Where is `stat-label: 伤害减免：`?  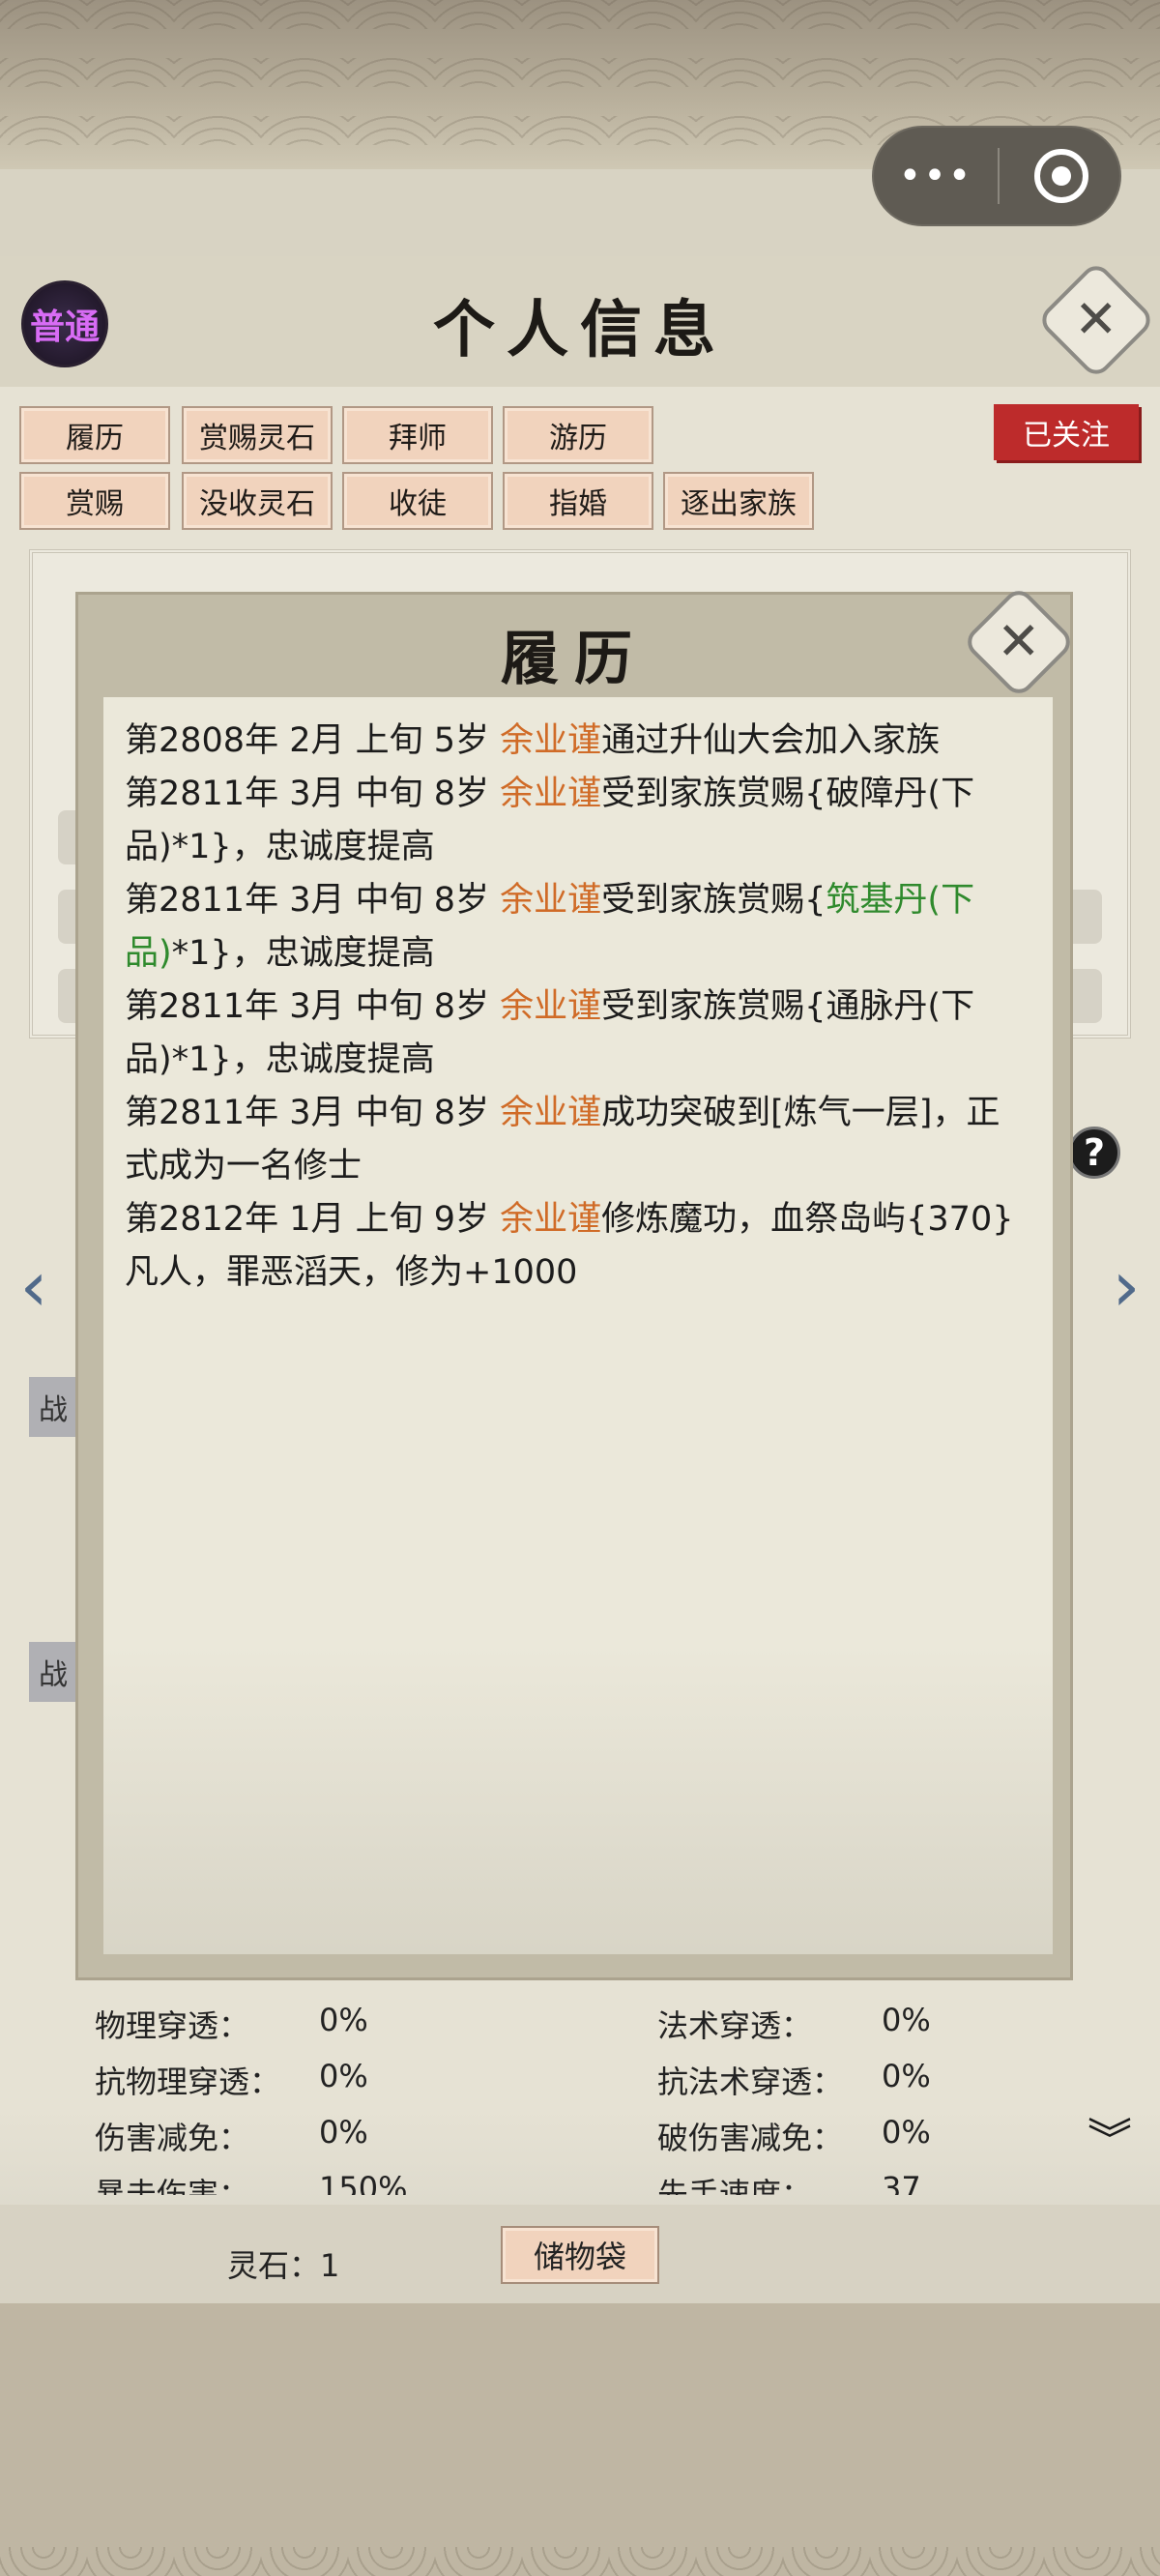 stat-label: 伤害减免： is located at coordinates (173, 2138).